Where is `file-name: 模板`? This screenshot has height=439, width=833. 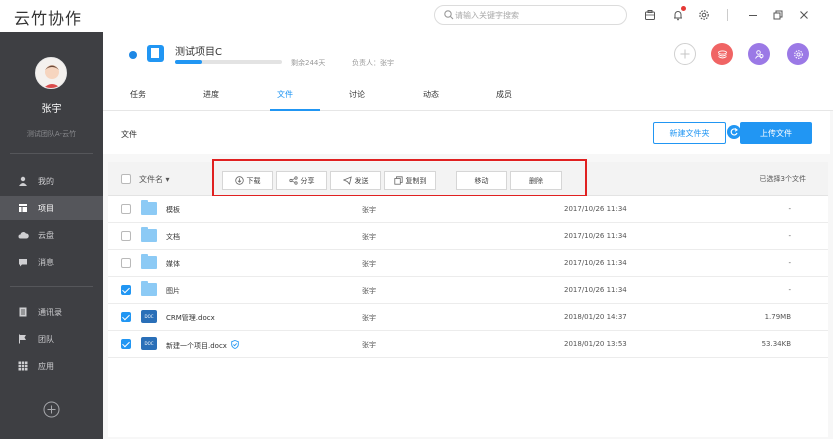
file-name: 模板 is located at coordinates (173, 210).